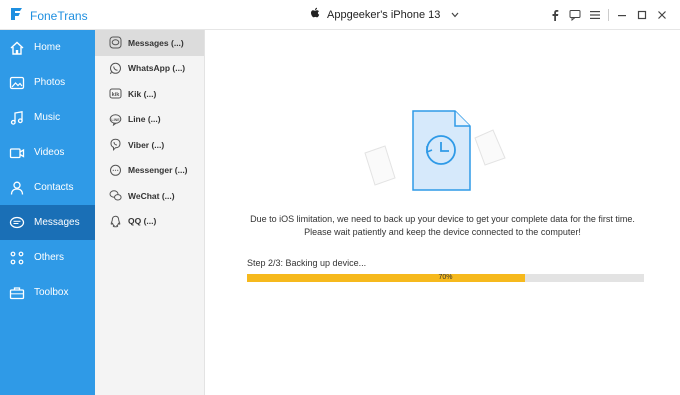  What do you see at coordinates (142, 93) in the screenshot?
I see `subpanel-item-label: Kik (...)` at bounding box center [142, 93].